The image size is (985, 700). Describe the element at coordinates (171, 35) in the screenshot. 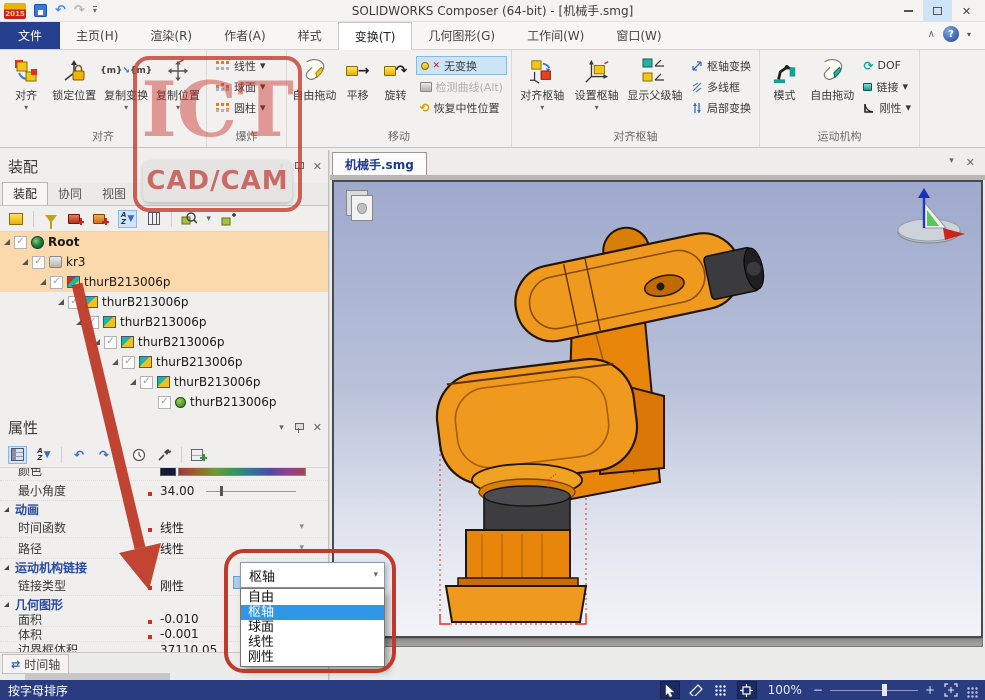

I see `tab-render: 渲染(R)` at that location.